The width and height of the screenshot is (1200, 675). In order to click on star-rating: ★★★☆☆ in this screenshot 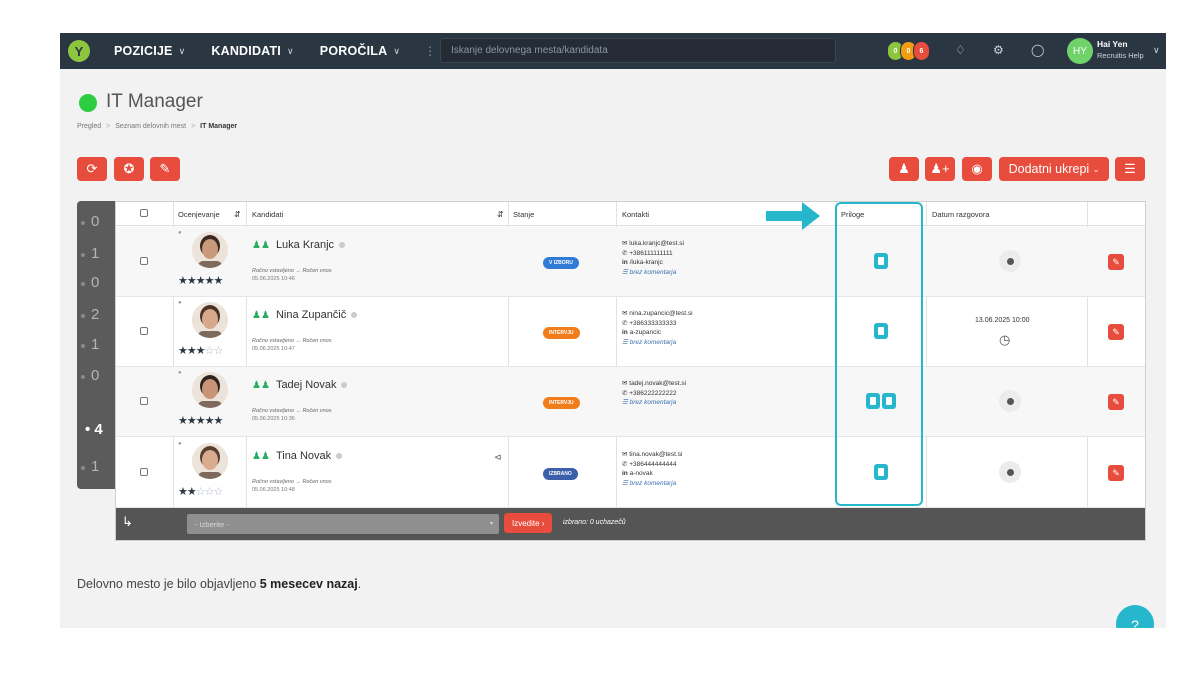, I will do `click(201, 350)`.